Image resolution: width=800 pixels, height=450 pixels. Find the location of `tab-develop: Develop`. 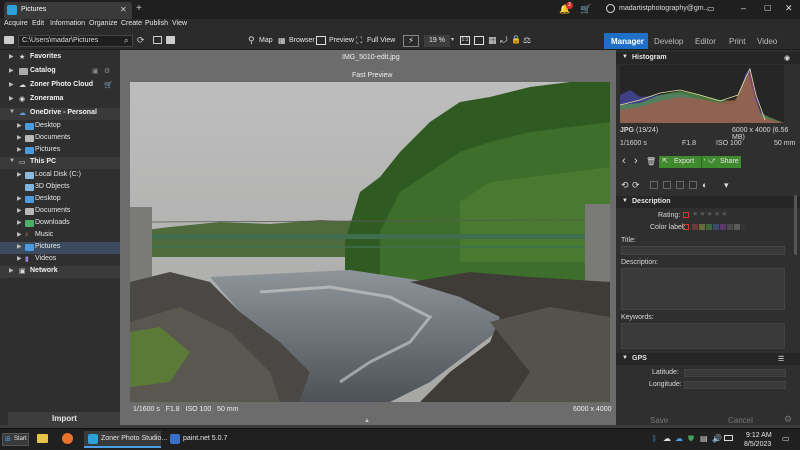

tab-develop: Develop is located at coordinates (668, 41).